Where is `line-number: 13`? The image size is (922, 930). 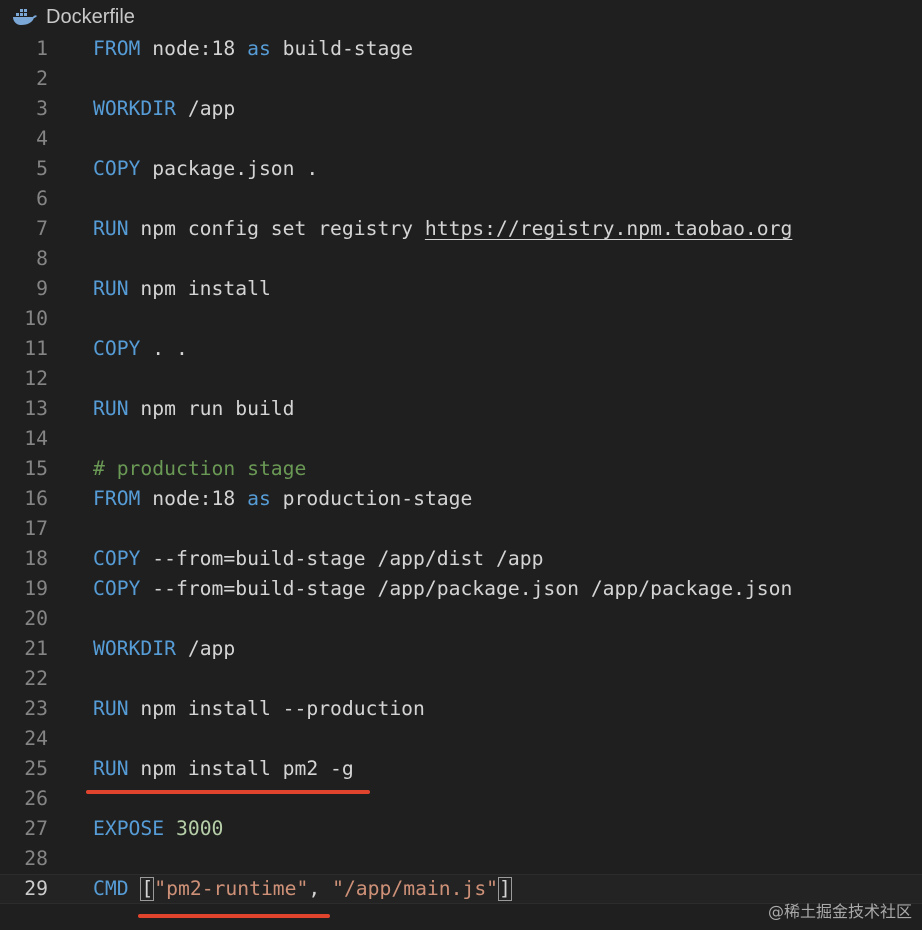
line-number: 13 is located at coordinates (36, 408).